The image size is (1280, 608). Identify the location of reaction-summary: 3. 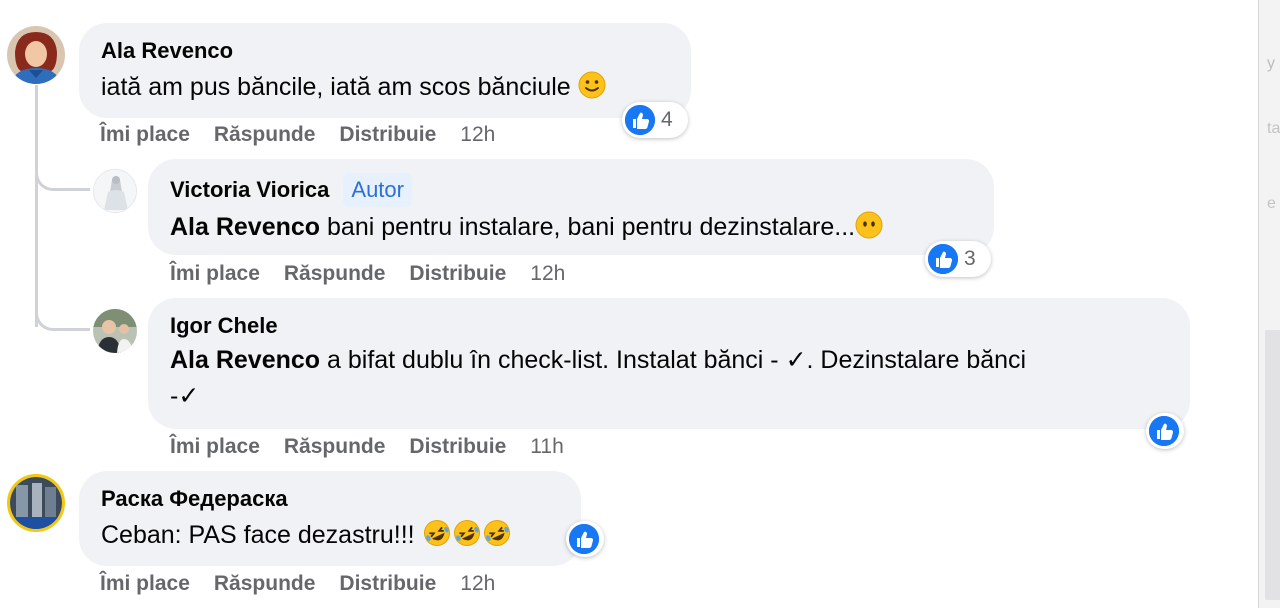
(958, 259).